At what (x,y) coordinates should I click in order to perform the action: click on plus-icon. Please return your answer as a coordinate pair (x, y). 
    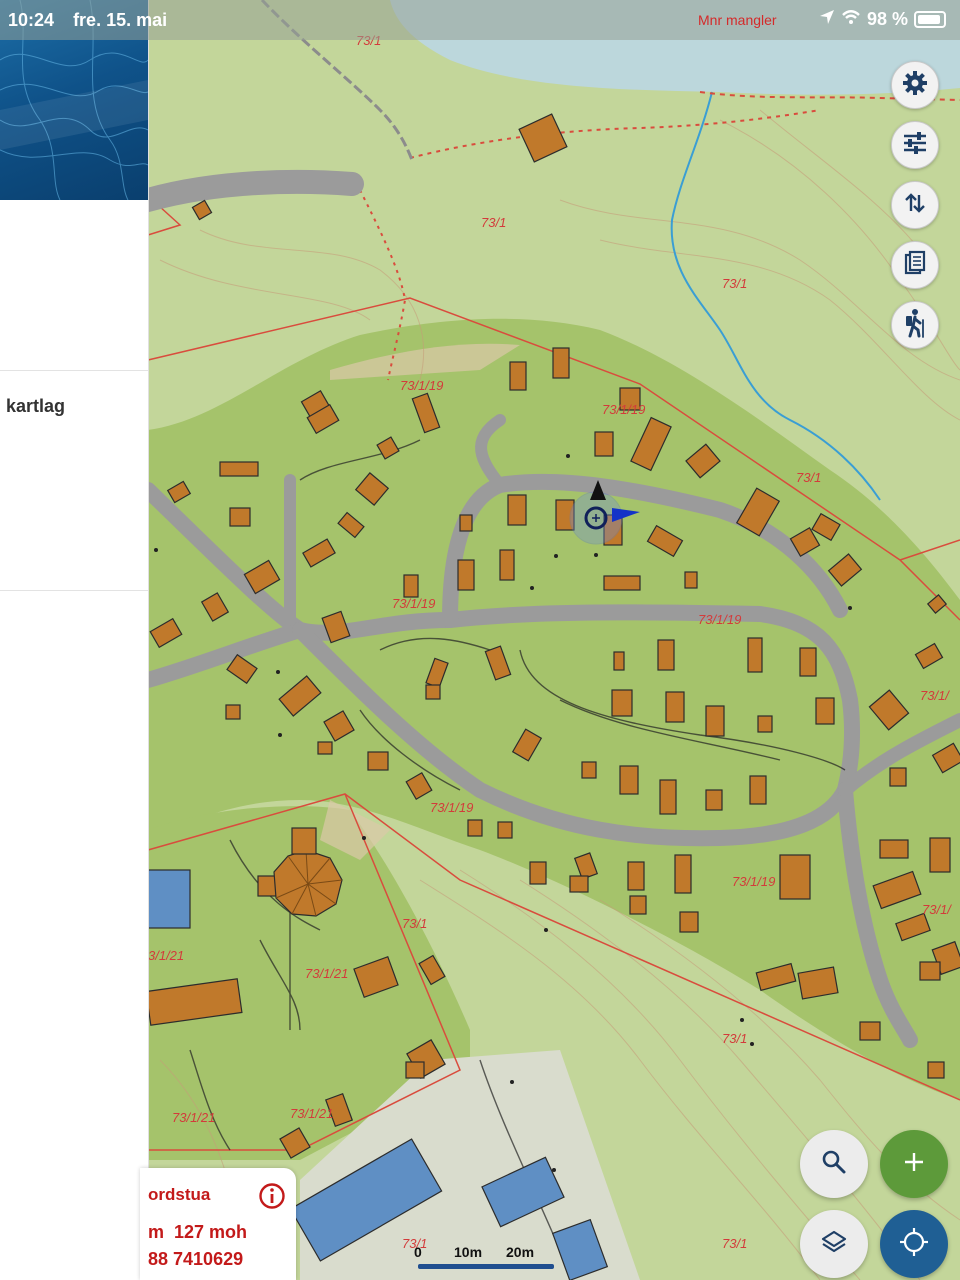
    Looking at the image, I should click on (914, 1164).